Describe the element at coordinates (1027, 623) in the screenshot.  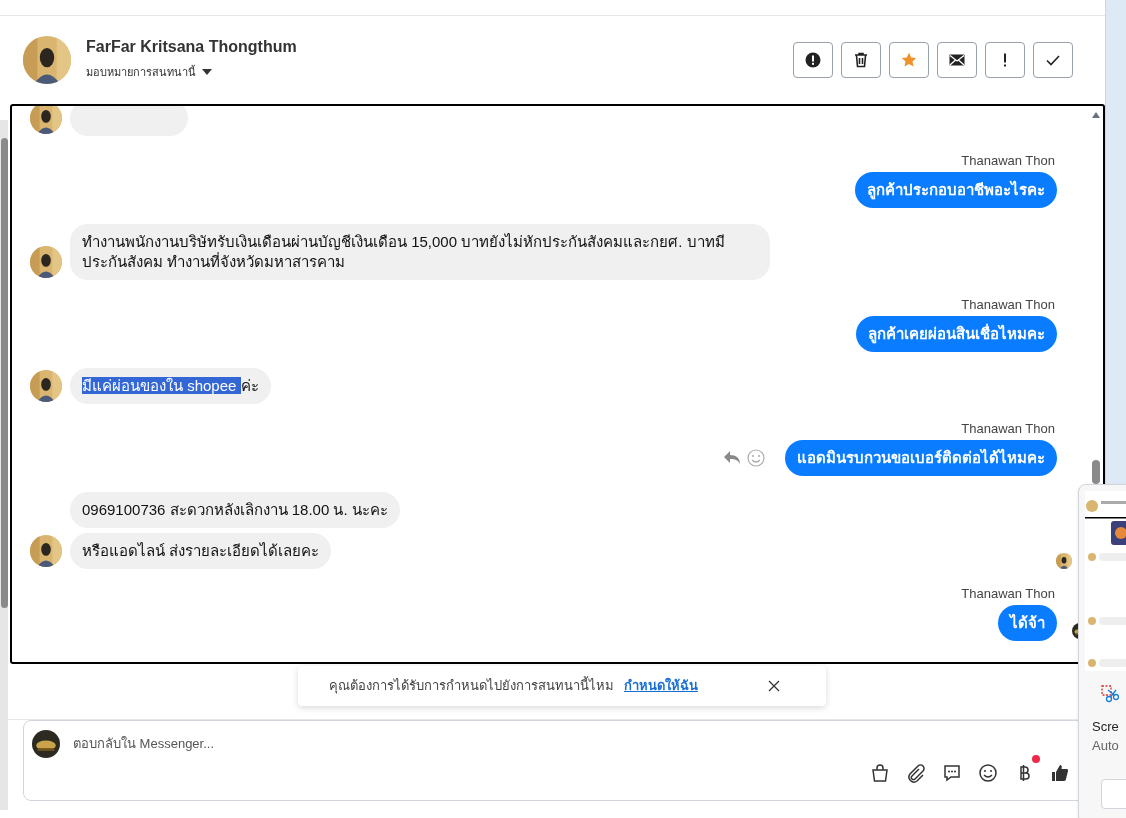
I see `message-bubble: ได้จ้า` at that location.